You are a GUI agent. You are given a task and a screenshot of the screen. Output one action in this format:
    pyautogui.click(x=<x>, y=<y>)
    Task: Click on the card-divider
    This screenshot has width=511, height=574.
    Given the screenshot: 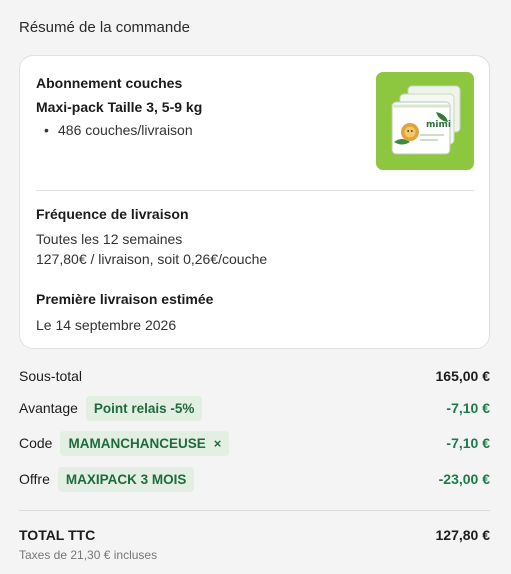 What is the action you would take?
    pyautogui.click(x=255, y=190)
    